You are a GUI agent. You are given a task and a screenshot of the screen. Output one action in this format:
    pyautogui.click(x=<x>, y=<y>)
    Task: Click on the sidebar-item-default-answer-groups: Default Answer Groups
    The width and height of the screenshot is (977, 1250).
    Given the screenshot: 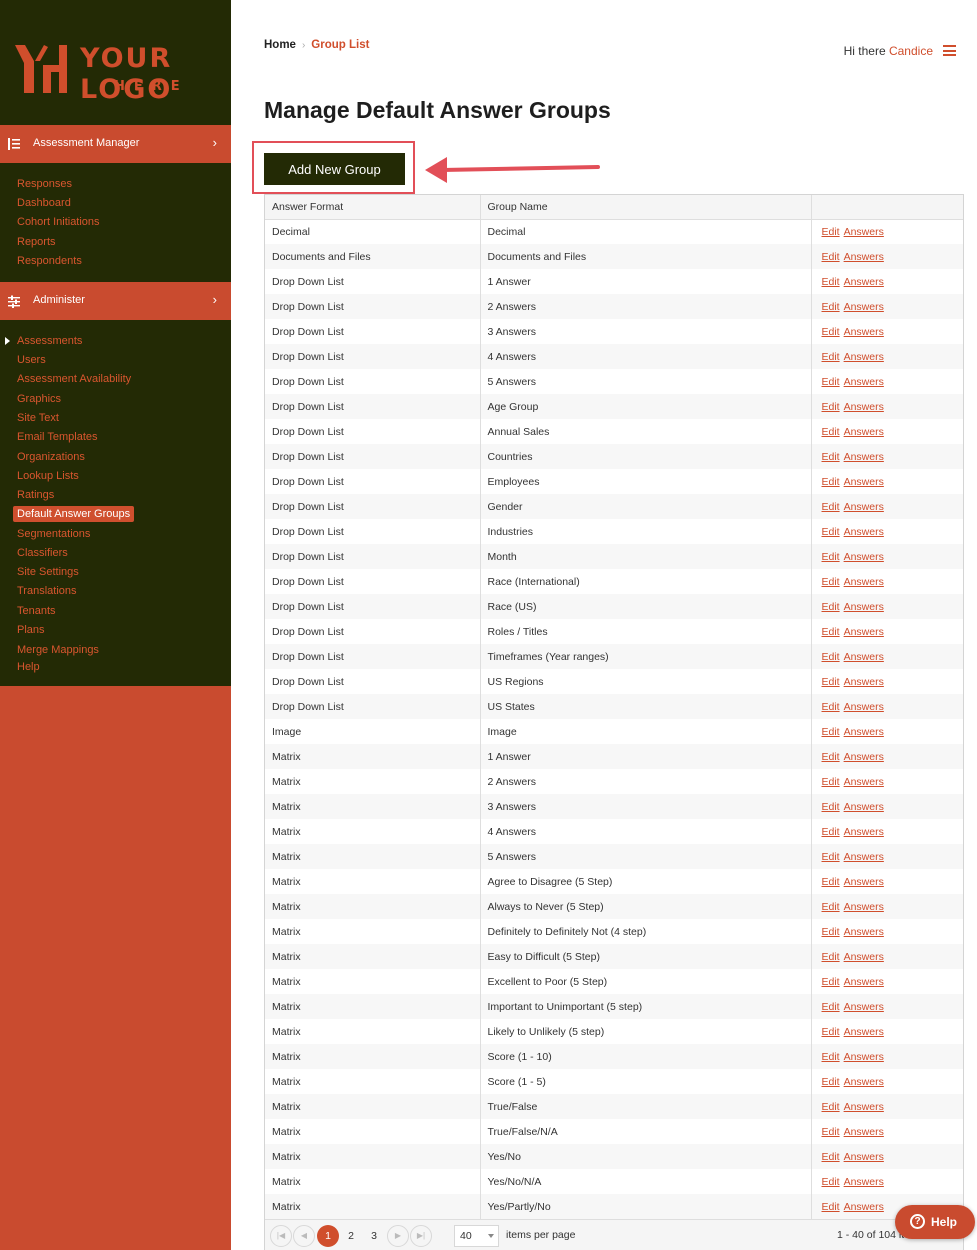 What is the action you would take?
    pyautogui.click(x=74, y=514)
    